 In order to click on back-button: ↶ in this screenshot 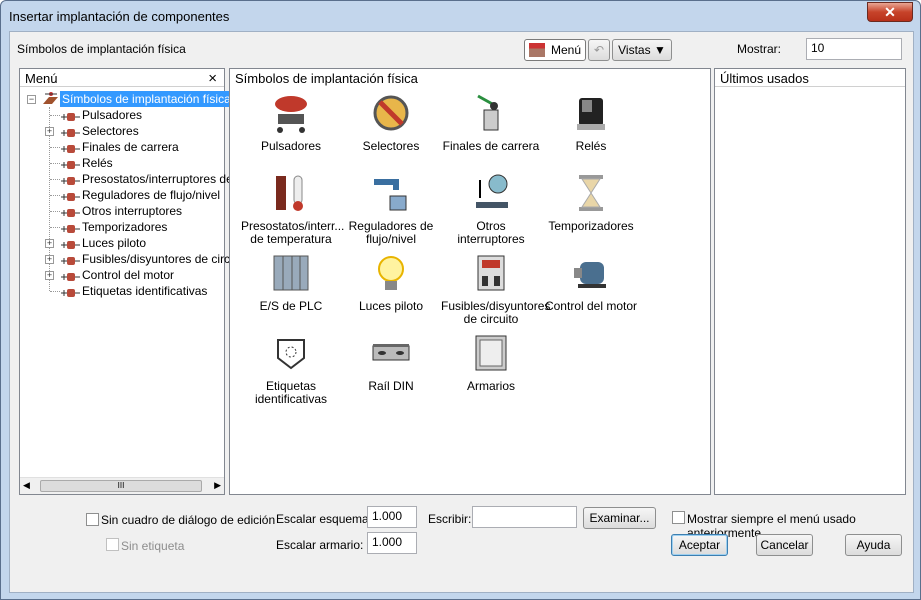, I will do `click(599, 50)`.